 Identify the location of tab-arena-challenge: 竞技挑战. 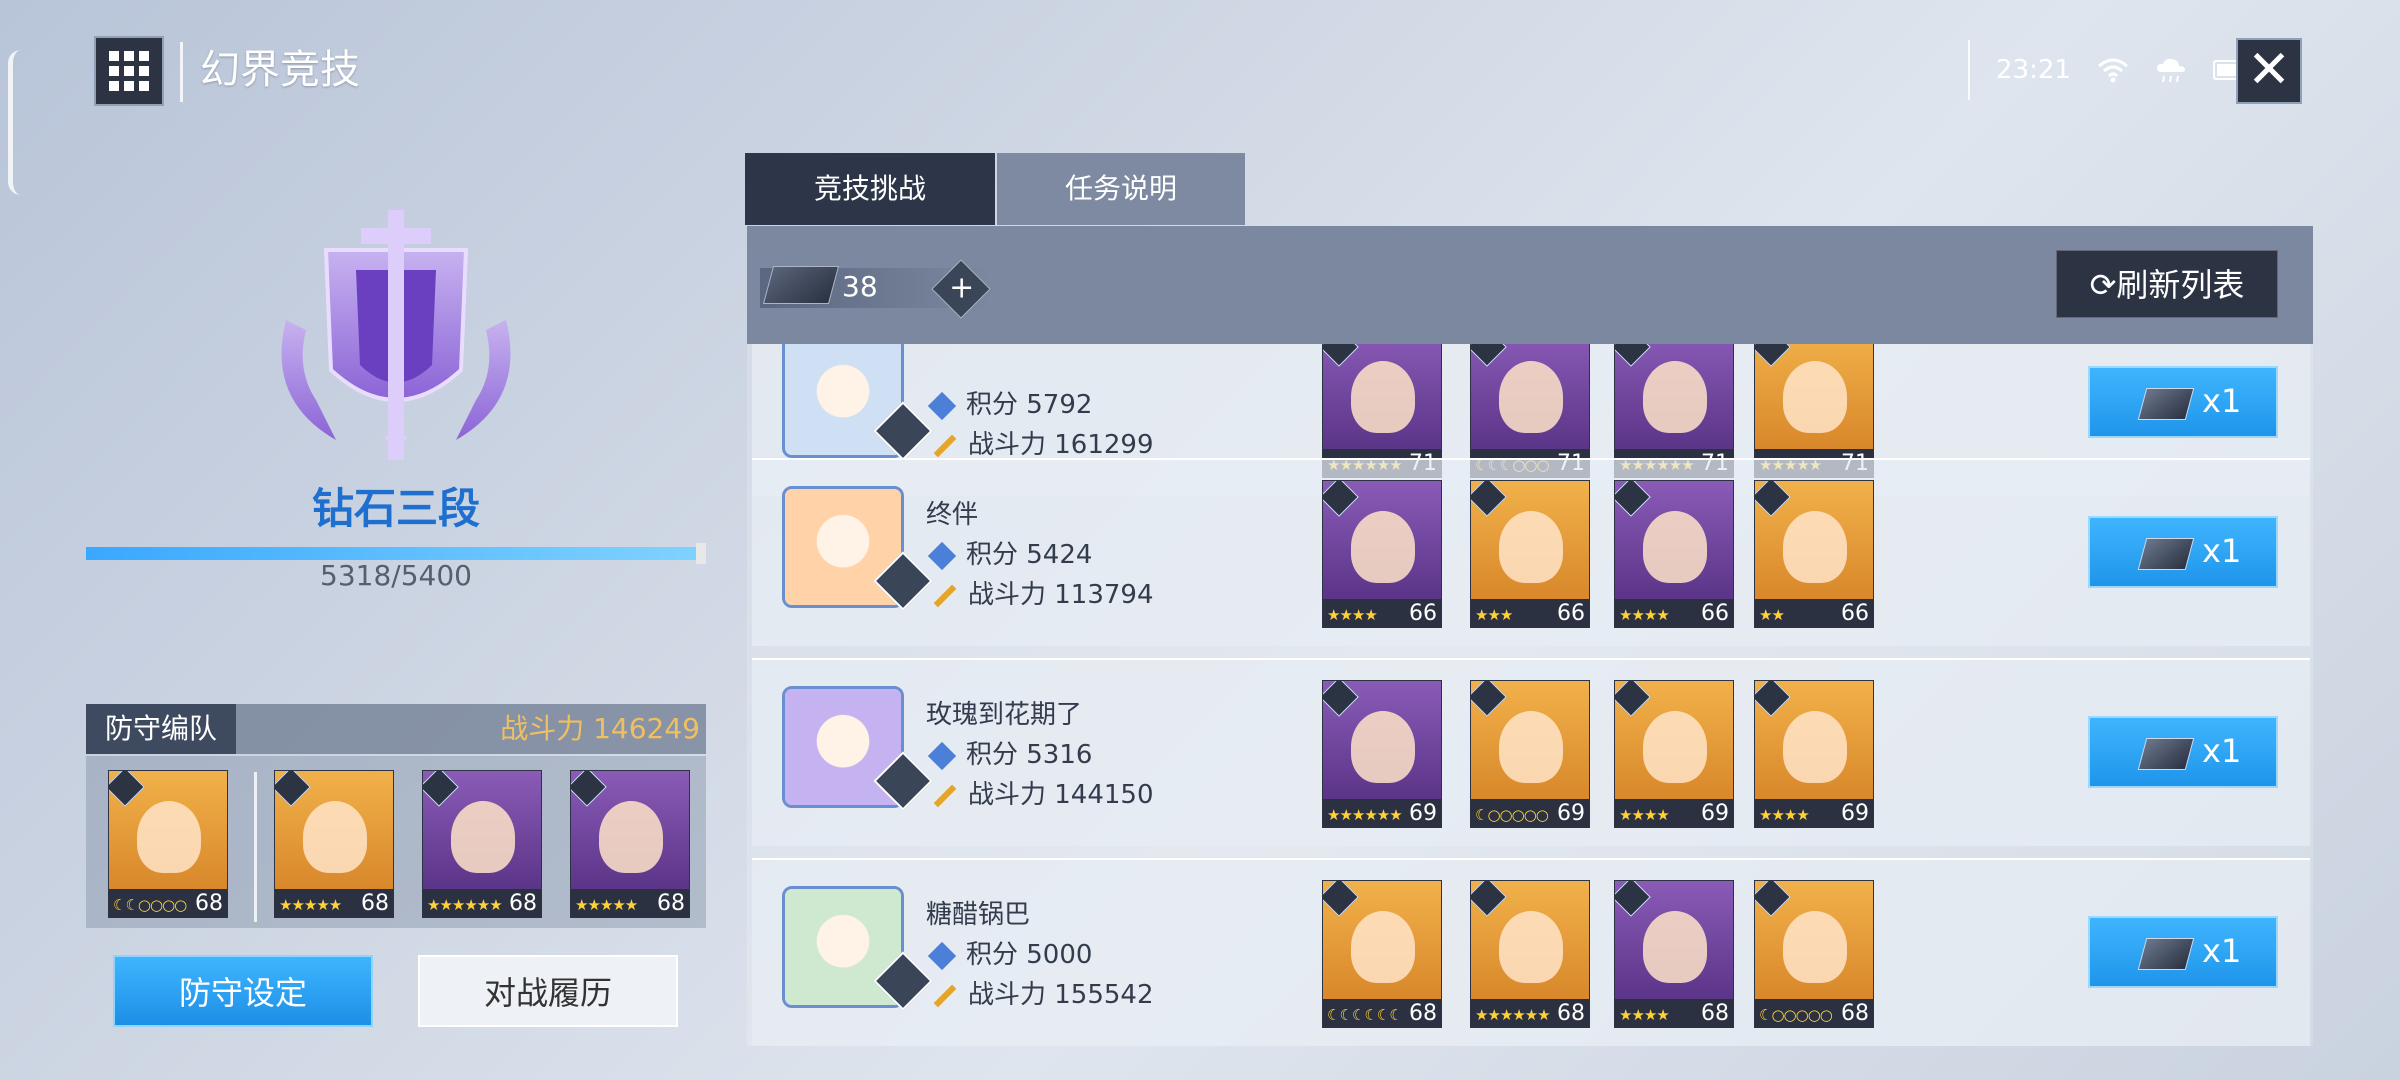
(870, 189).